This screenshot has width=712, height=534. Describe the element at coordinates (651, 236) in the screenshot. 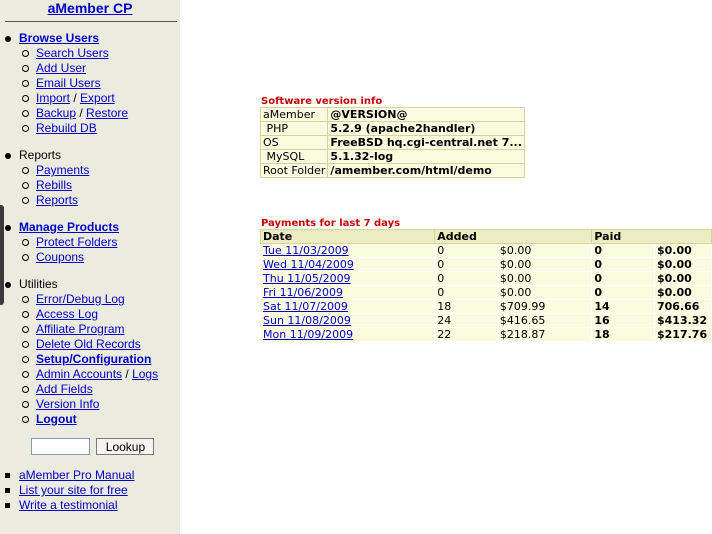

I see `header-paid: Paid` at that location.